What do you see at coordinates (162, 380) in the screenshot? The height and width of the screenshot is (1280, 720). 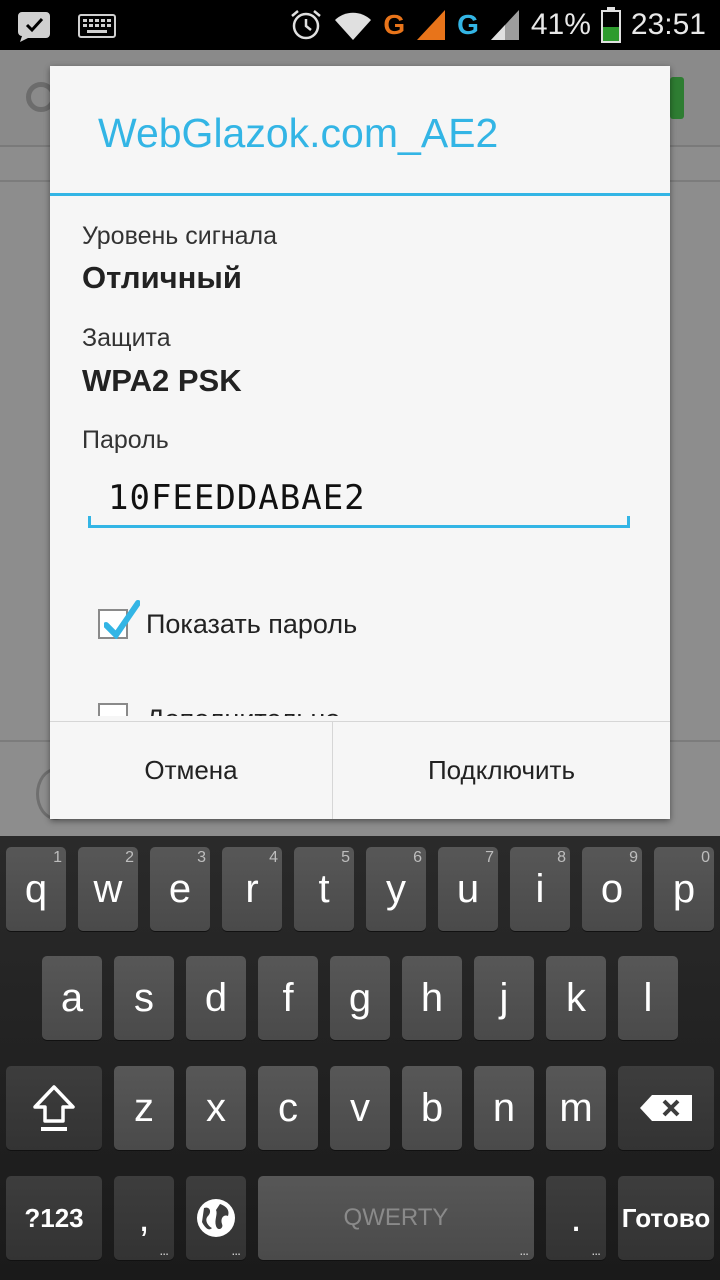 I see `security-value: WPA2 PSK` at bounding box center [162, 380].